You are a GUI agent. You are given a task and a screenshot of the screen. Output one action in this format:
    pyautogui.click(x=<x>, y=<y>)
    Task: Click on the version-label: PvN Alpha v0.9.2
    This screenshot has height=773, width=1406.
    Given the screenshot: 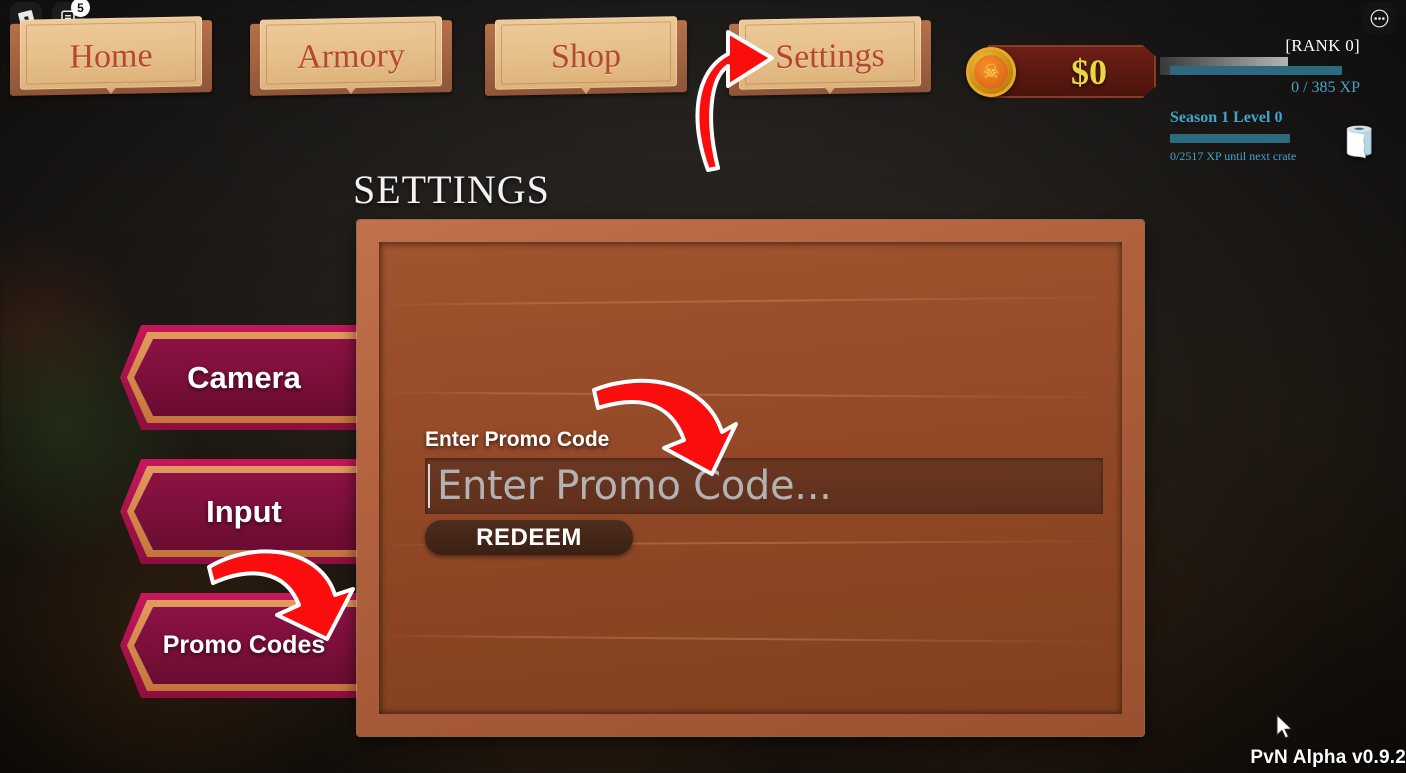 What is the action you would take?
    pyautogui.click(x=1328, y=757)
    